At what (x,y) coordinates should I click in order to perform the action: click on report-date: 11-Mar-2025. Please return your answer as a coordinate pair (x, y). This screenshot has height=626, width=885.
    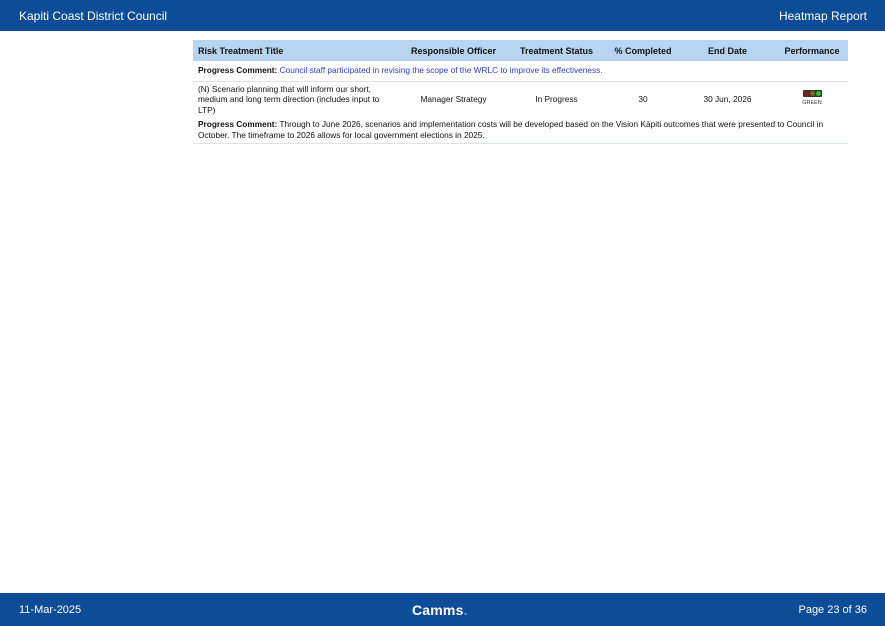
    Looking at the image, I should click on (50, 609).